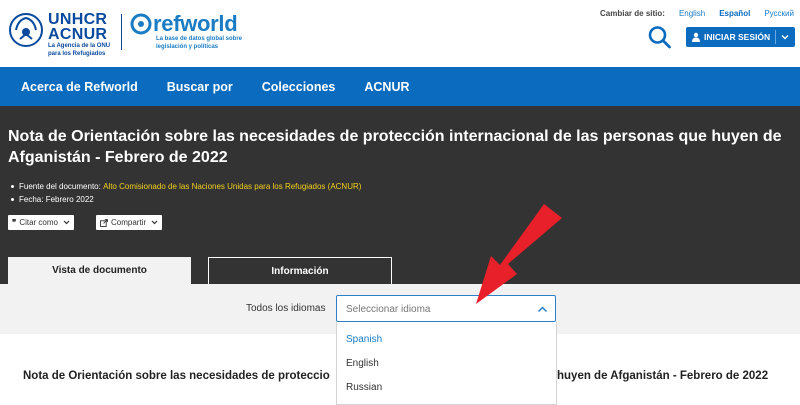  I want to click on red-arrow-annotation, so click(519, 254).